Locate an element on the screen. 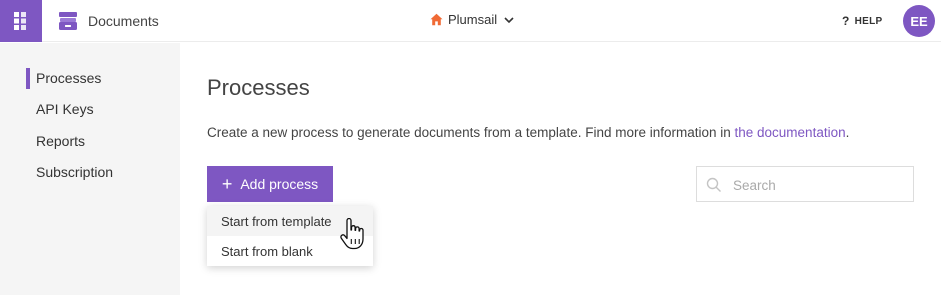 The height and width of the screenshot is (295, 941). sidebar-item-subscription: Subscription is located at coordinates (74, 172).